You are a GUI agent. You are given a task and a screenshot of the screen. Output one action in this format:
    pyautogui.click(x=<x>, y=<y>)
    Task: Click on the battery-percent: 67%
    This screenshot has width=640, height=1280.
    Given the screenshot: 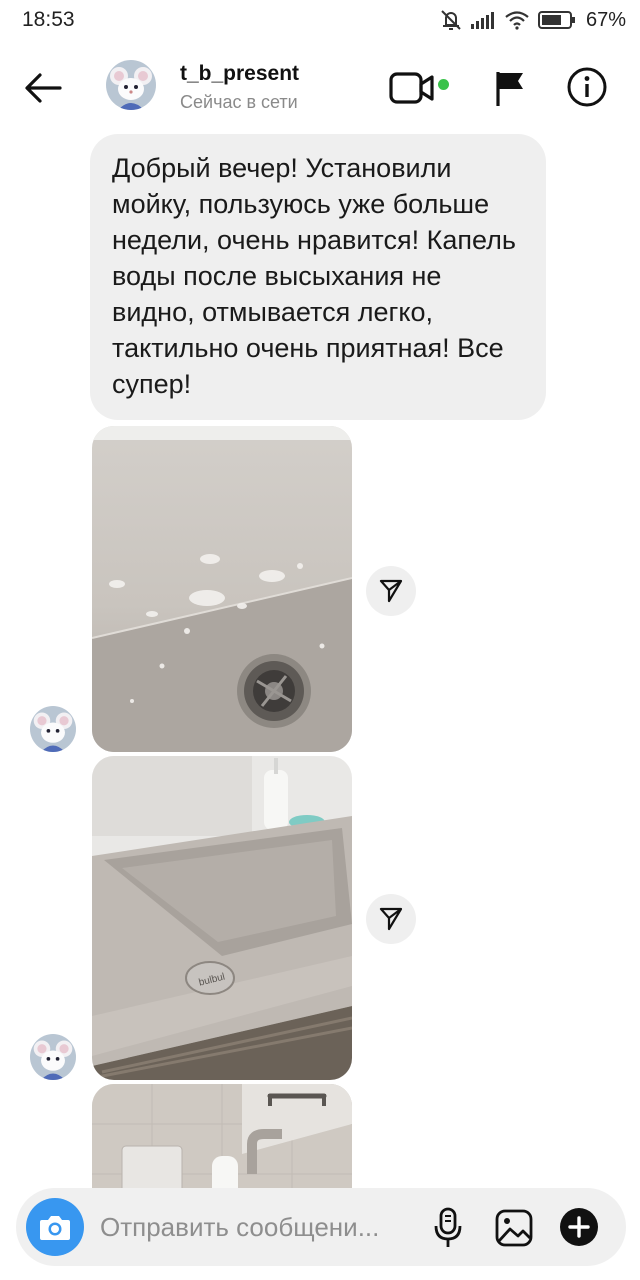 What is the action you would take?
    pyautogui.click(x=605, y=19)
    